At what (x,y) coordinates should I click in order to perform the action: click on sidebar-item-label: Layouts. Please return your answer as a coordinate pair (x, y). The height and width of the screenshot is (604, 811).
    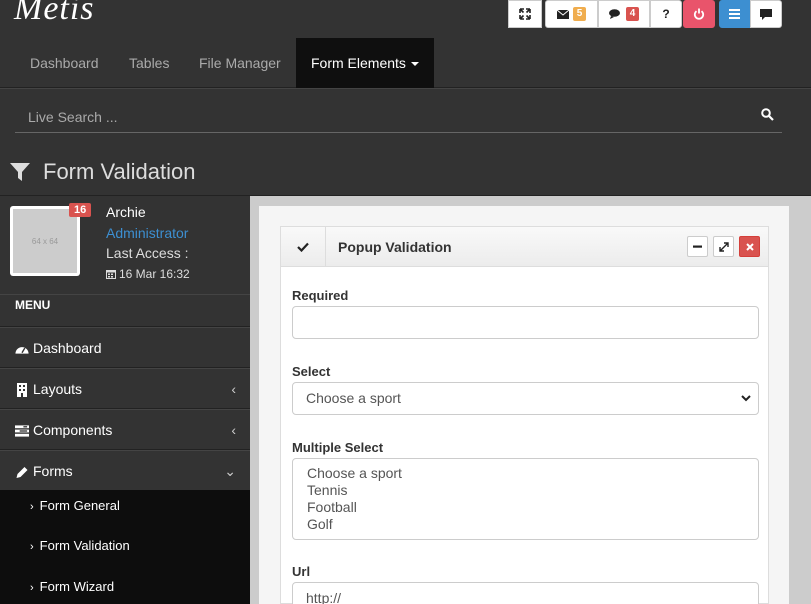
    Looking at the image, I should click on (58, 389).